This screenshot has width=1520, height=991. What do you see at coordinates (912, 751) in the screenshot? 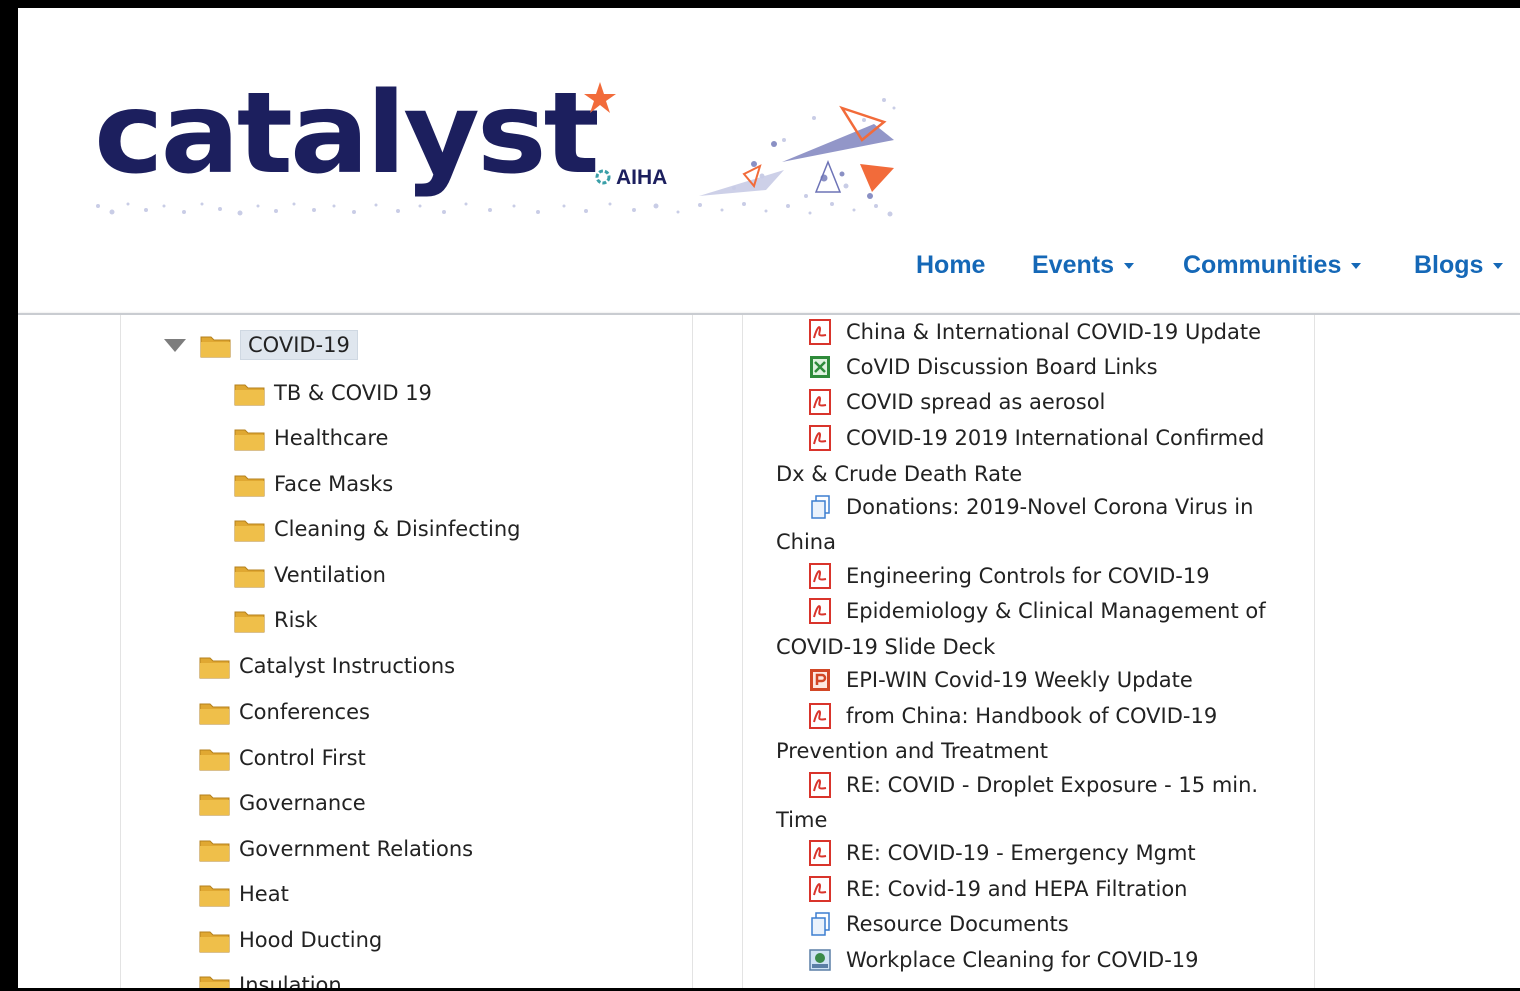
I see `file-name-continuation: Prevention and Treatment` at bounding box center [912, 751].